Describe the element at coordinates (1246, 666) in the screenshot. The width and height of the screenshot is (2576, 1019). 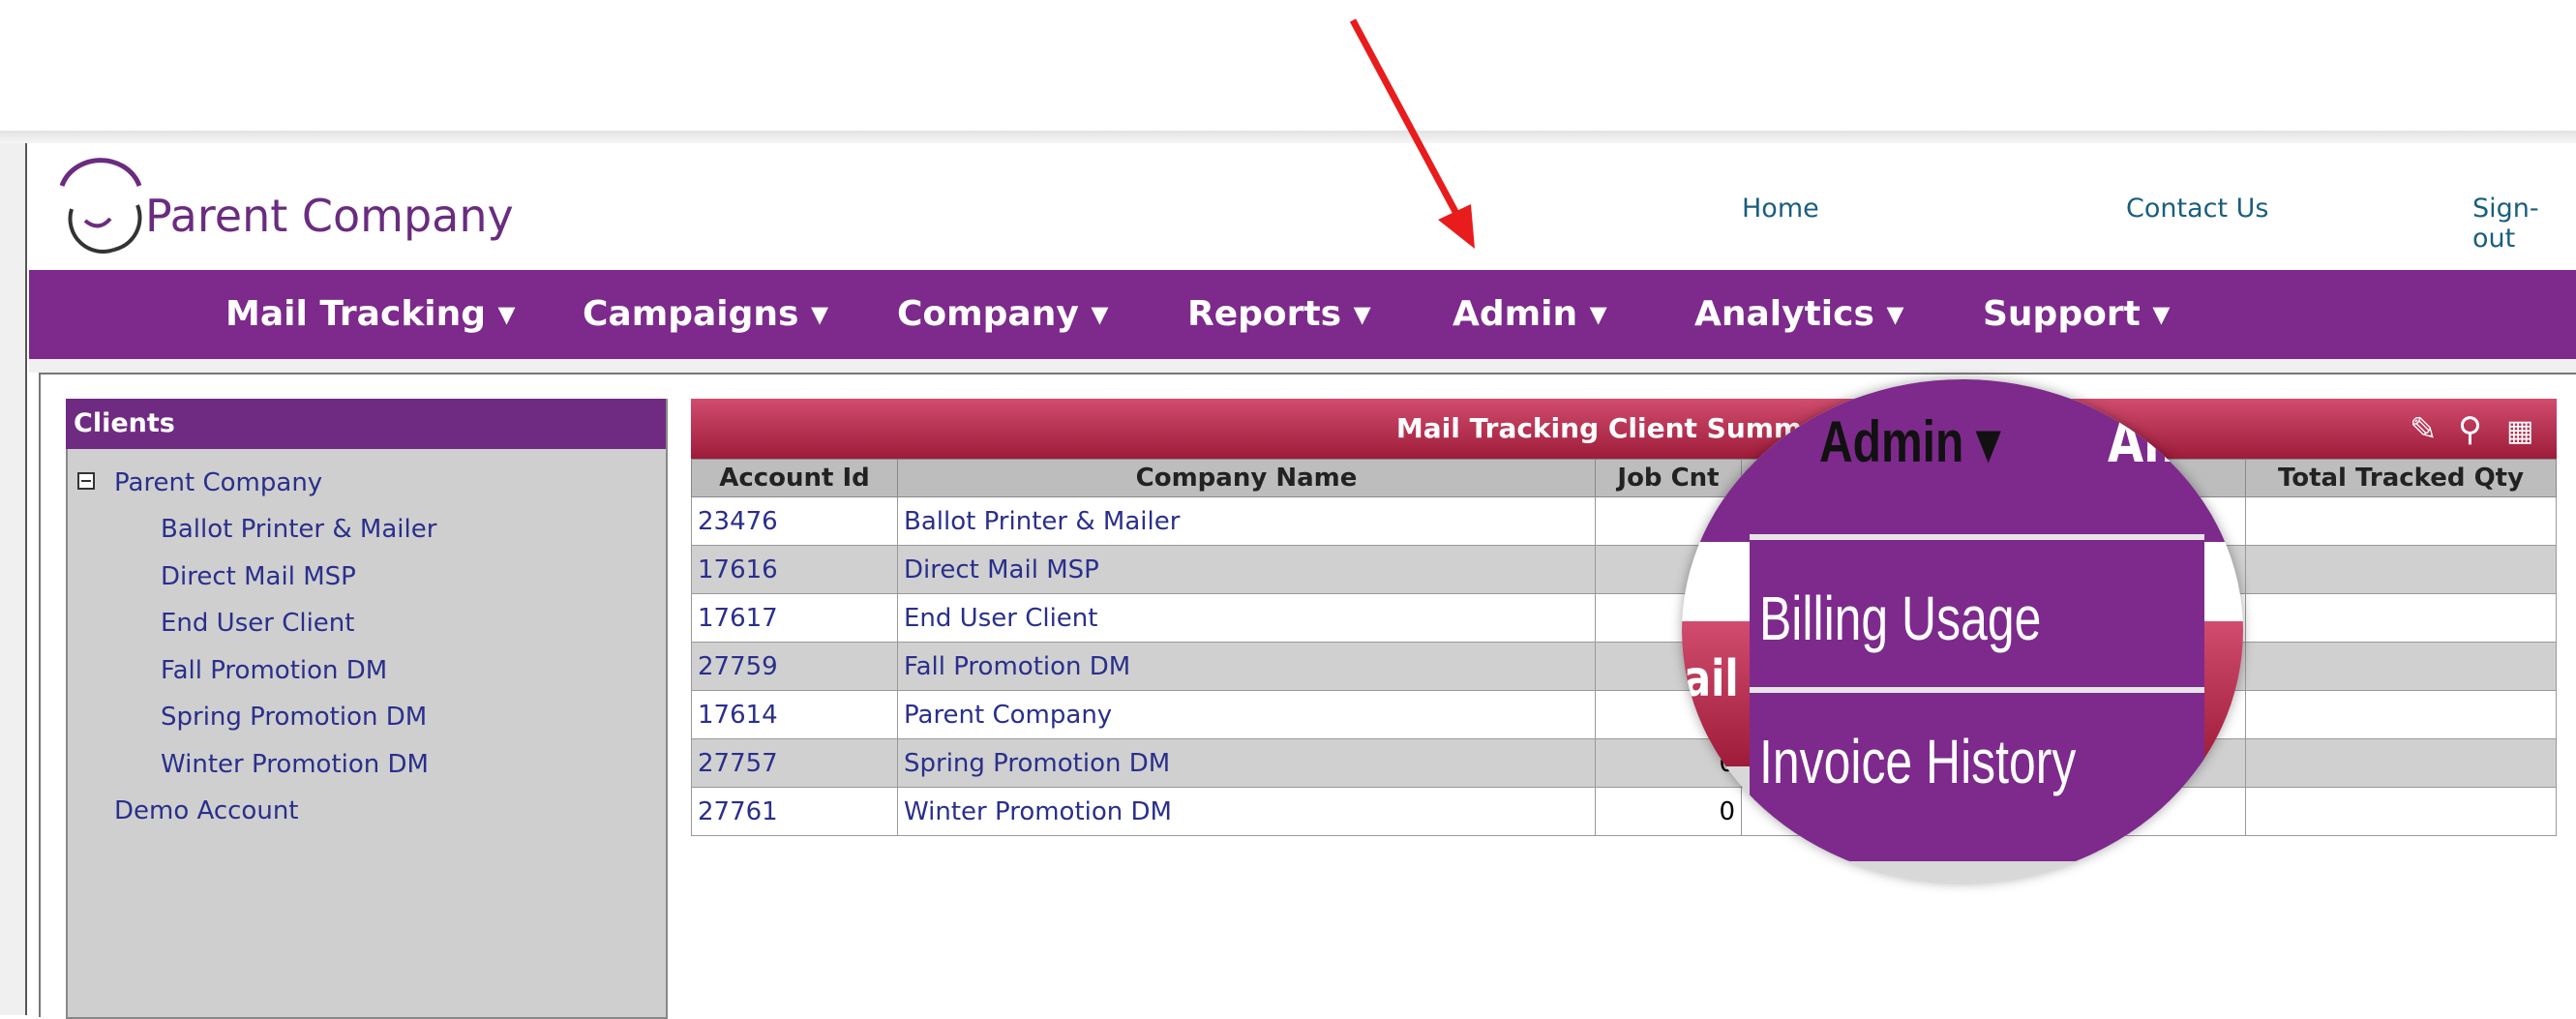
I see `cell-company: Fall Promotion DM` at that location.